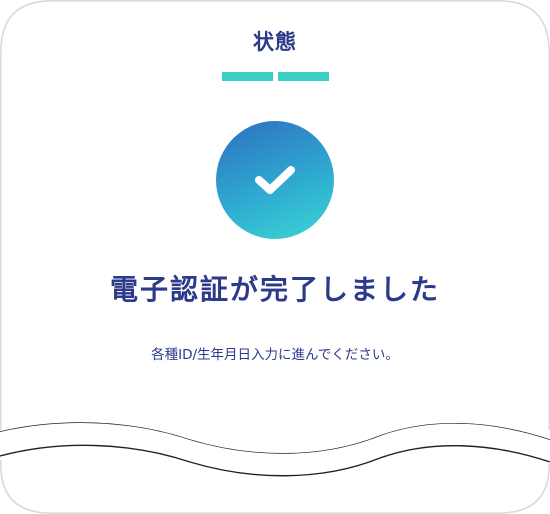  I want to click on checkmark-icon, so click(275, 180).